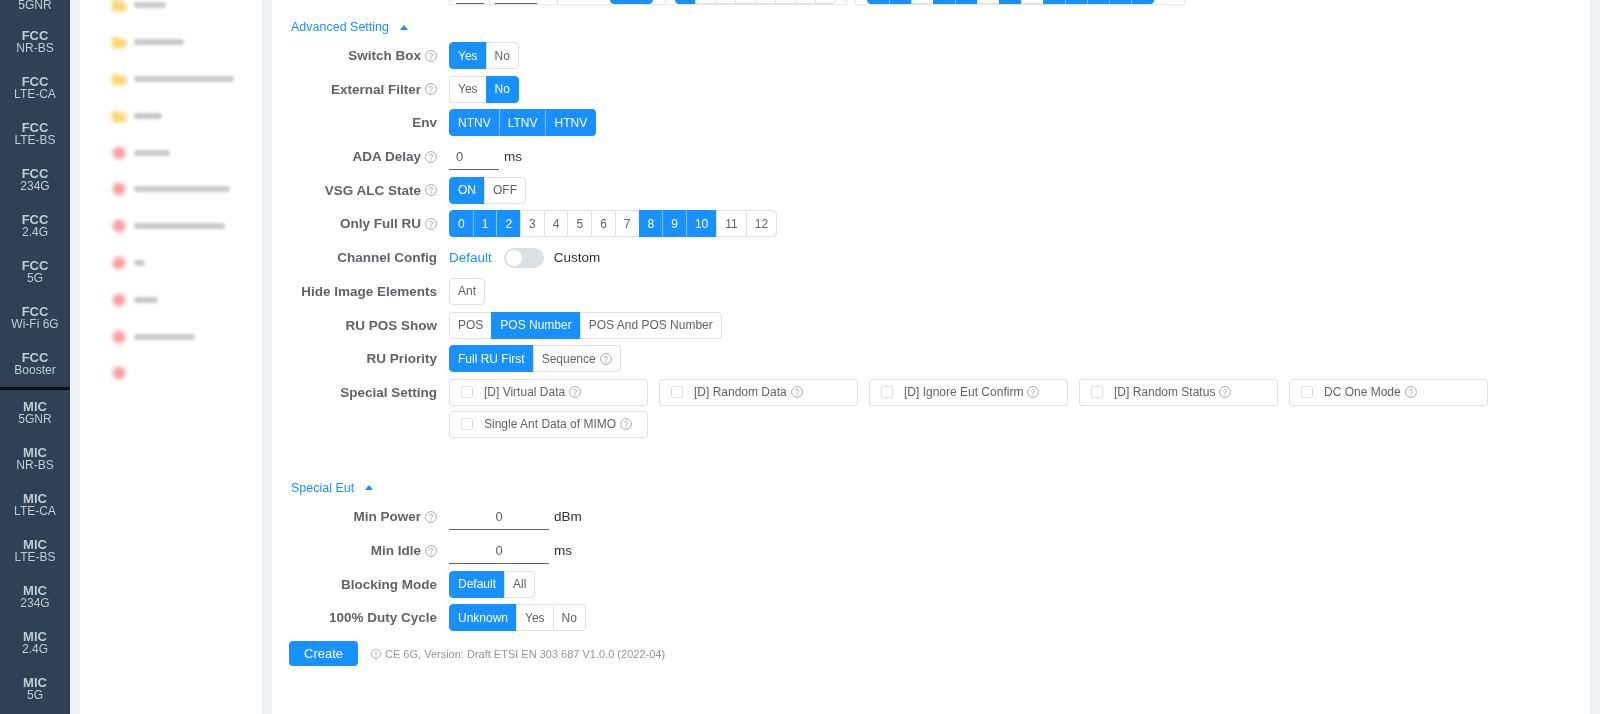 The height and width of the screenshot is (714, 1600). I want to click on checkbox-option: [D] Ignore Eut Confirm, so click(968, 392).